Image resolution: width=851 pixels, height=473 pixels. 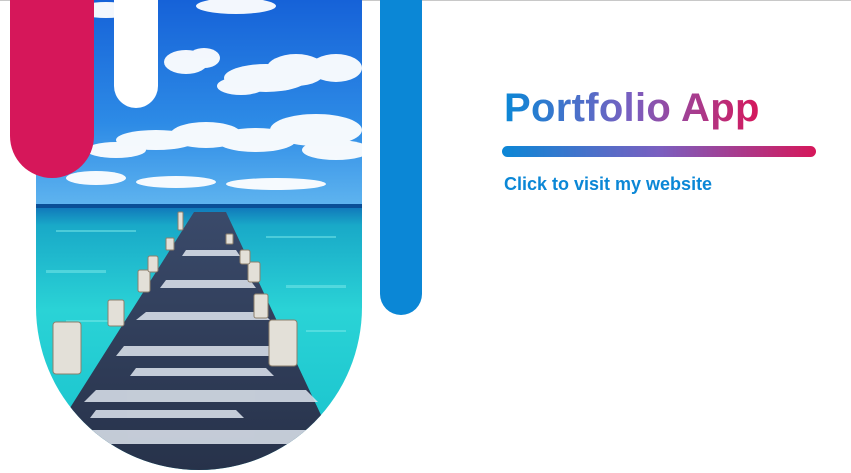 I want to click on page-title: Portfolio App, so click(x=632, y=108).